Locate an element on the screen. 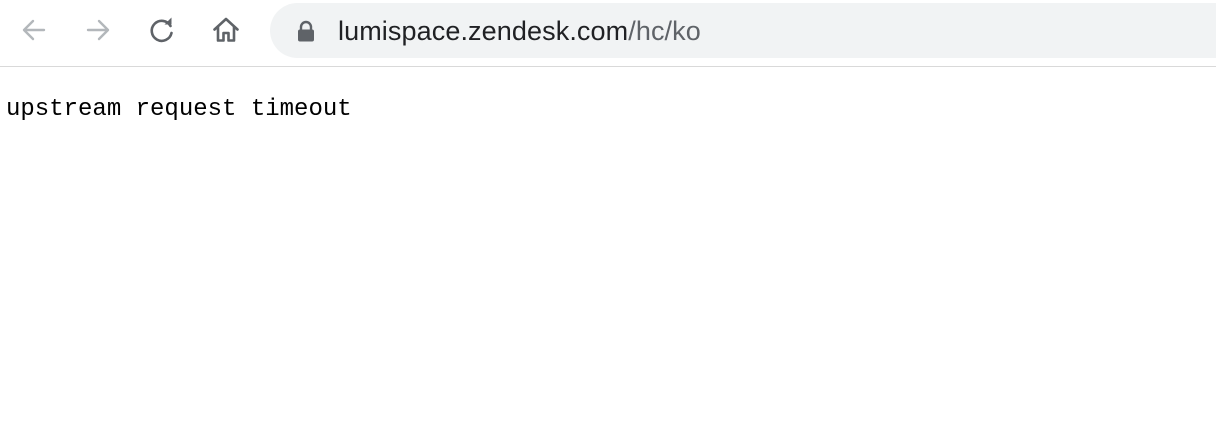  reload-icon is located at coordinates (161, 30).